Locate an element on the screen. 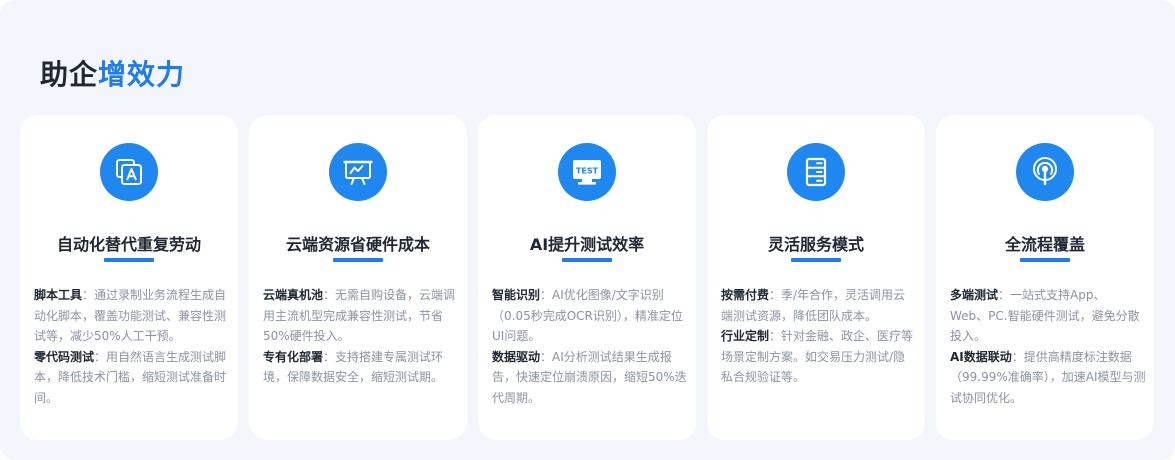  desc-label: 行业定制 is located at coordinates (745, 336).